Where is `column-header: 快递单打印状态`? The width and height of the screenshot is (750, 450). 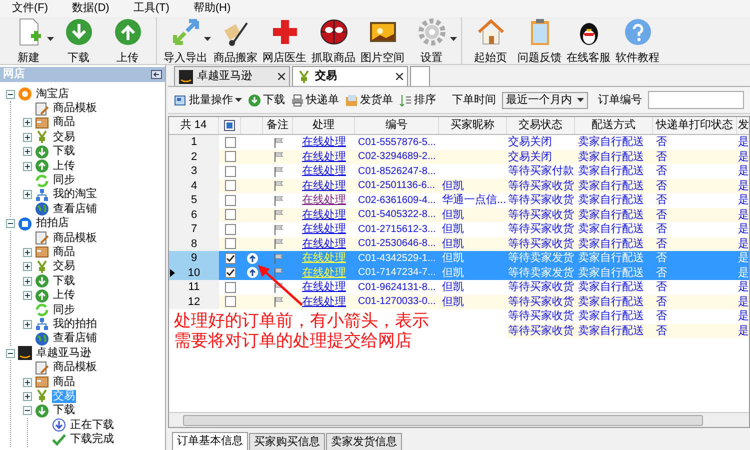
column-header: 快递单打印状态 is located at coordinates (694, 125).